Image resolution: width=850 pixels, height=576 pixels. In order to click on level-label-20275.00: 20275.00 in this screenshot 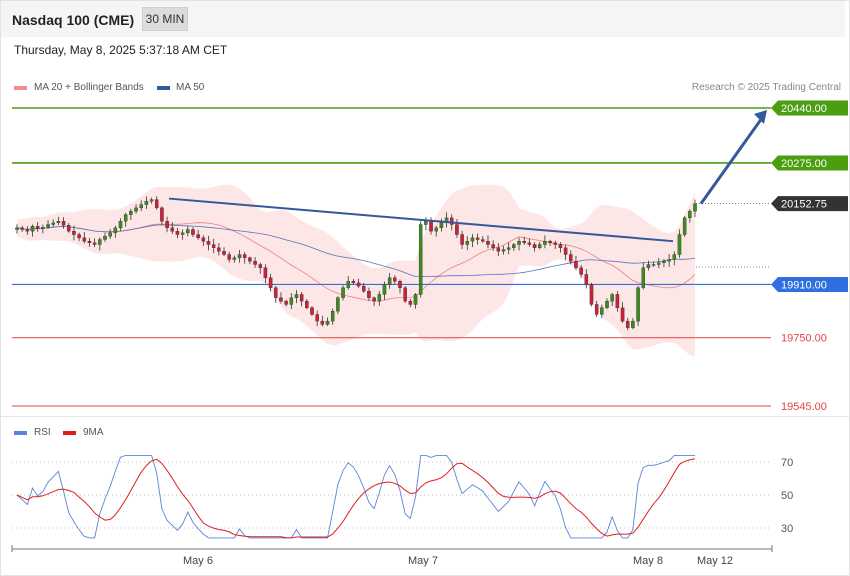, I will do `click(804, 164)`.